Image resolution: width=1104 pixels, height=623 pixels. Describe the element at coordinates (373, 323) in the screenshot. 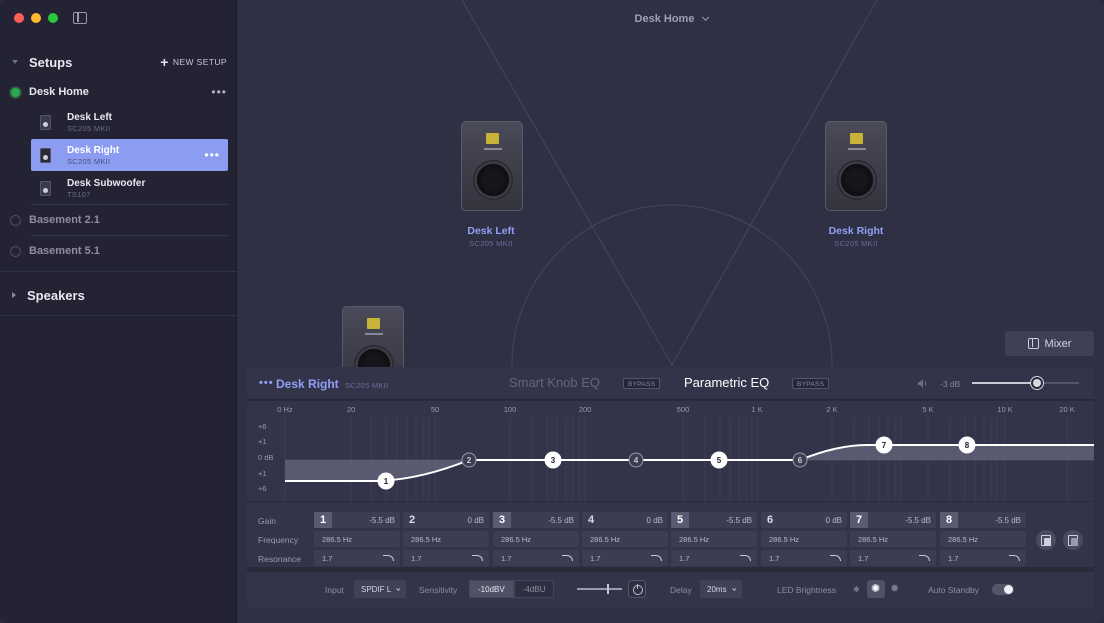

I see `tweeter` at that location.